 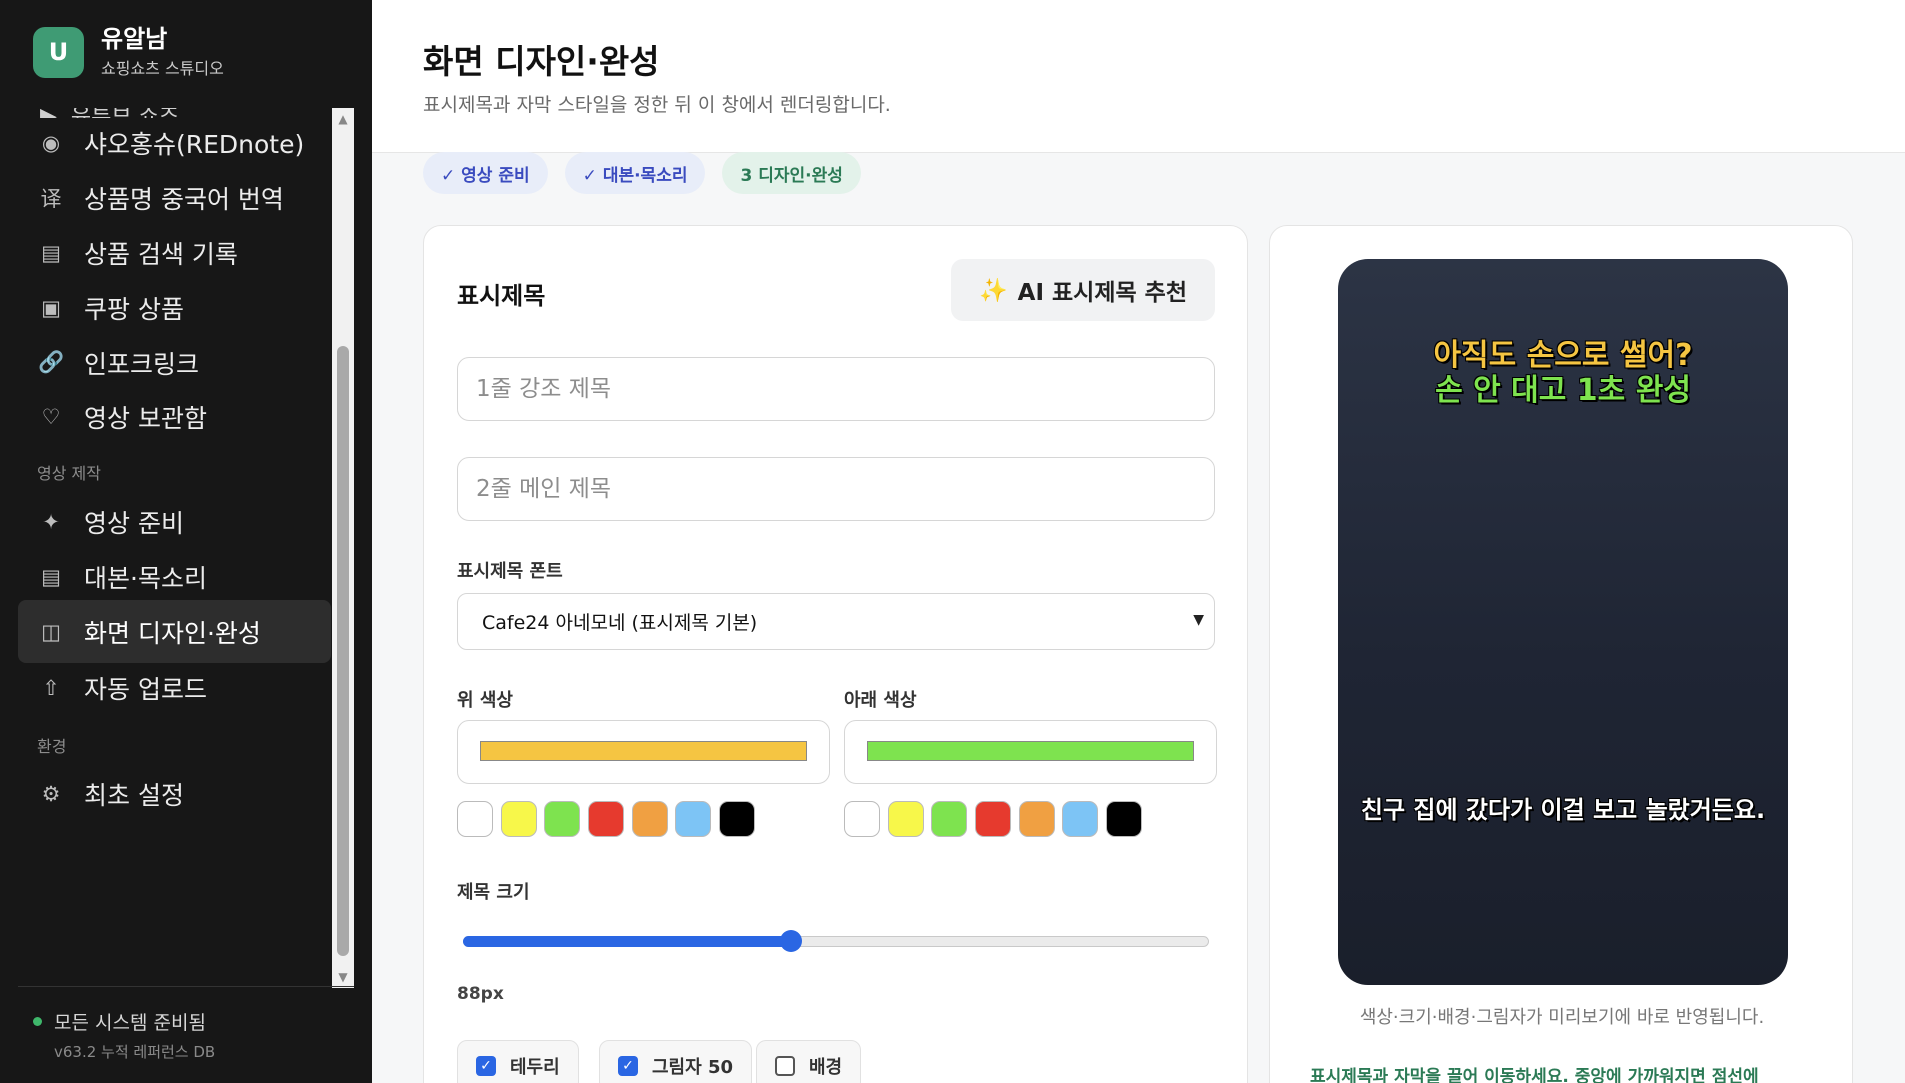 What do you see at coordinates (134, 795) in the screenshot?
I see `sidebar-item-label: 최초 설정` at bounding box center [134, 795].